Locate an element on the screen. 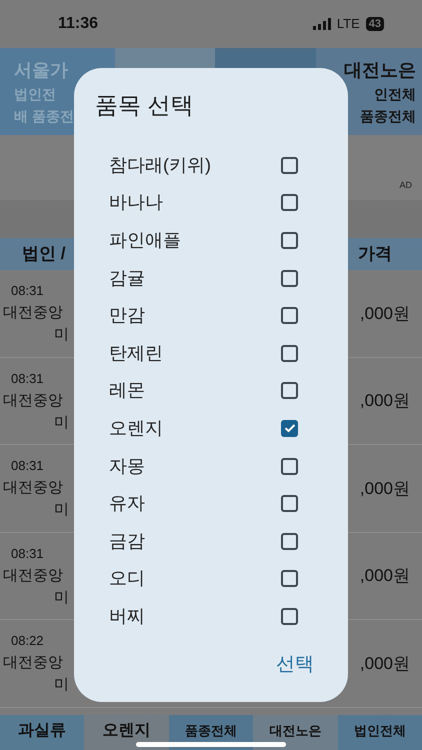 This screenshot has width=422, height=750. network-label: LTE is located at coordinates (348, 24).